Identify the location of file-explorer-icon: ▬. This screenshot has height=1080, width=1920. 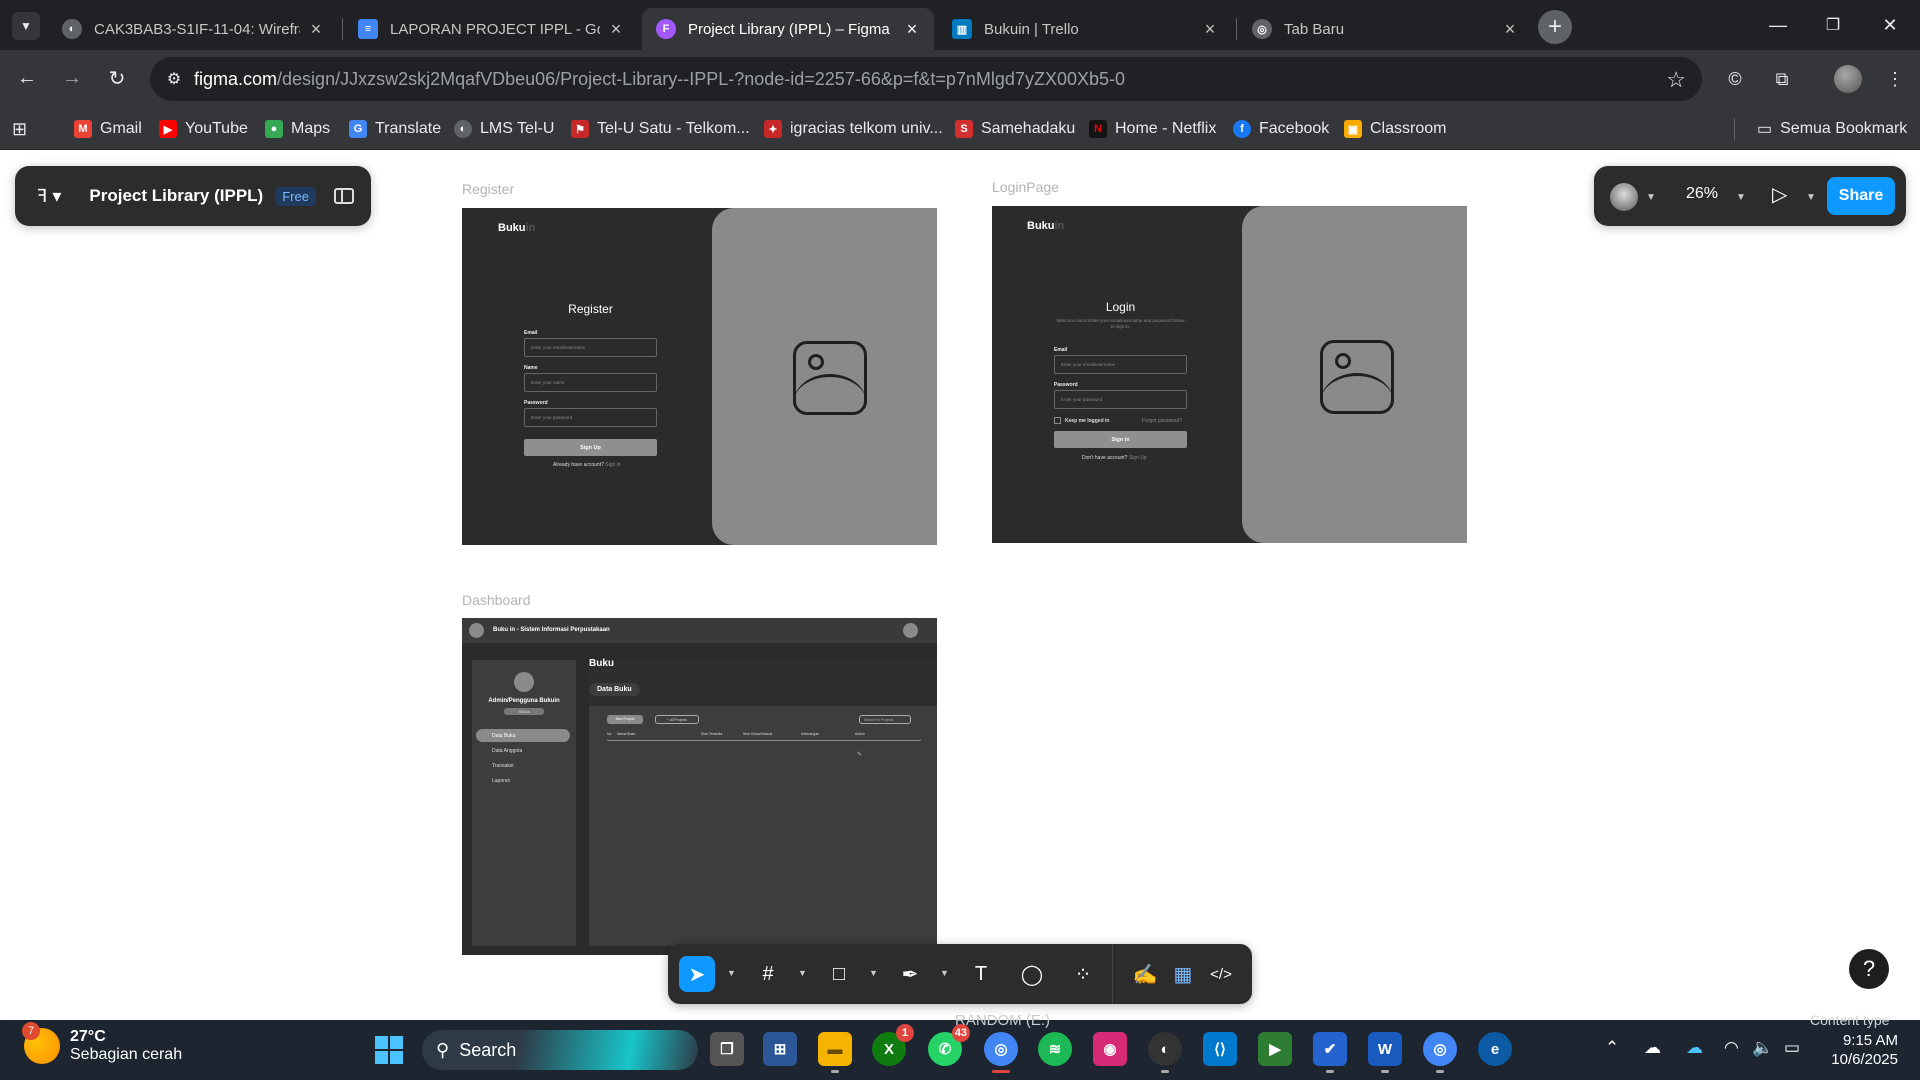
(835, 1052).